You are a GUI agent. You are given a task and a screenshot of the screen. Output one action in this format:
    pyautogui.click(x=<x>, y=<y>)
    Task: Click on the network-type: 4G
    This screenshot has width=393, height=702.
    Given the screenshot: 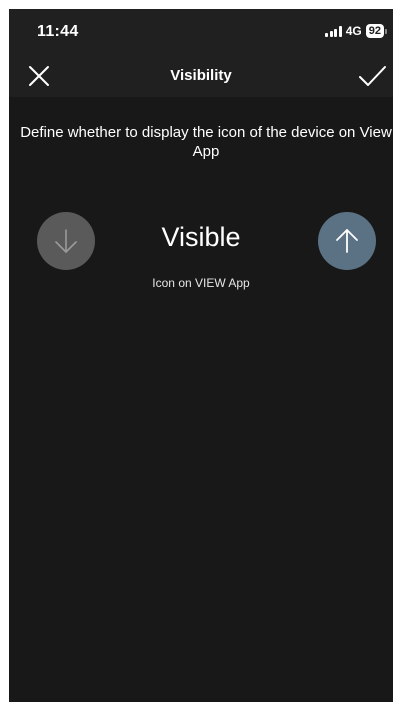 What is the action you would take?
    pyautogui.click(x=353, y=31)
    